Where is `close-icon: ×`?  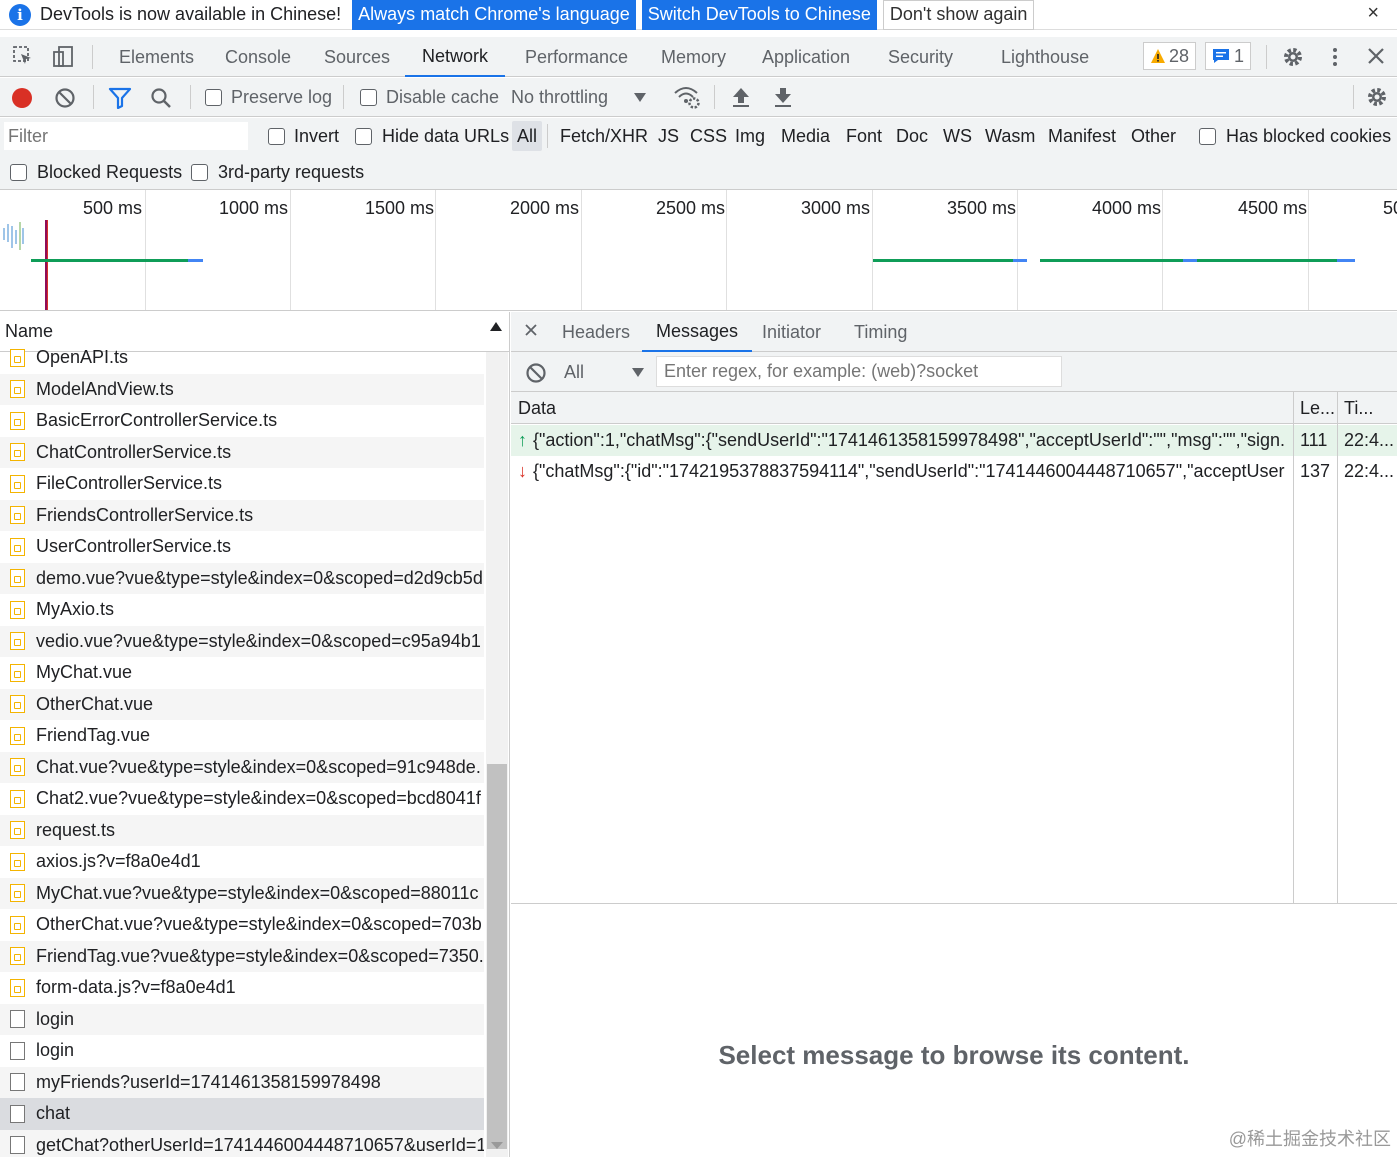 close-icon: × is located at coordinates (1373, 13).